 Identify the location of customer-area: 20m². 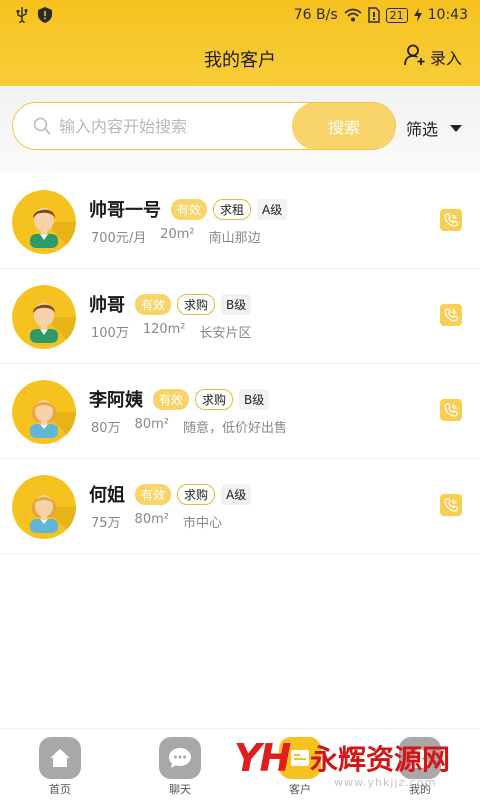
(177, 234).